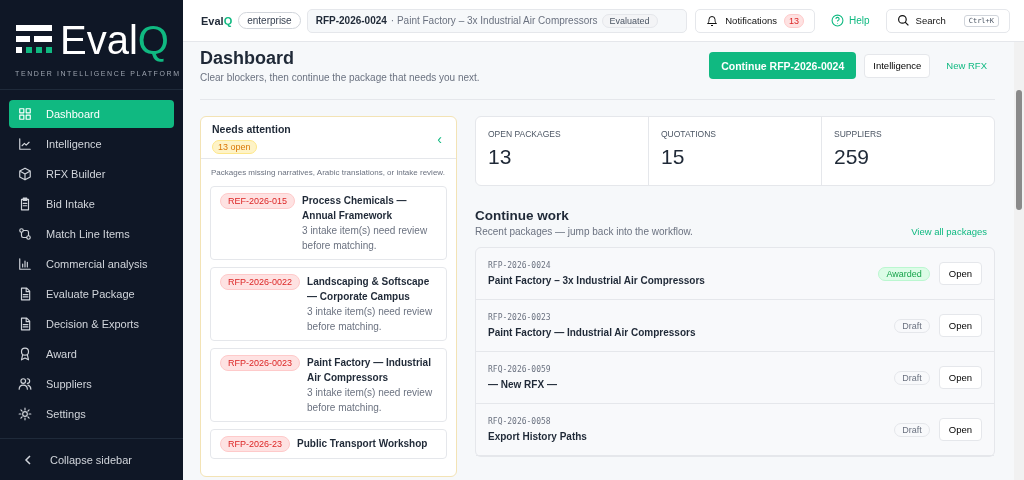 The width and height of the screenshot is (1024, 480). What do you see at coordinates (712, 20) in the screenshot?
I see `bell-icon` at bounding box center [712, 20].